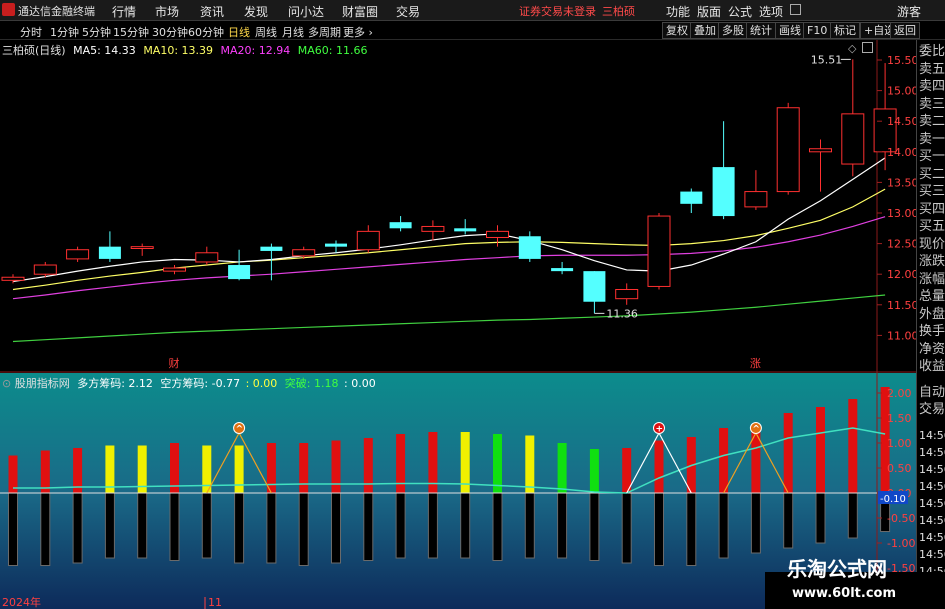 The height and width of the screenshot is (609, 945). What do you see at coordinates (677, 30) in the screenshot?
I see `fuquan-button: 复权` at bounding box center [677, 30].